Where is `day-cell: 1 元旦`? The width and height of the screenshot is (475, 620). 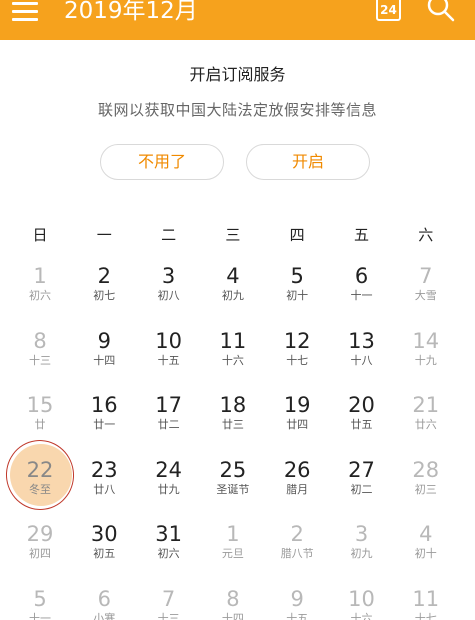 day-cell: 1 元旦 is located at coordinates (233, 548).